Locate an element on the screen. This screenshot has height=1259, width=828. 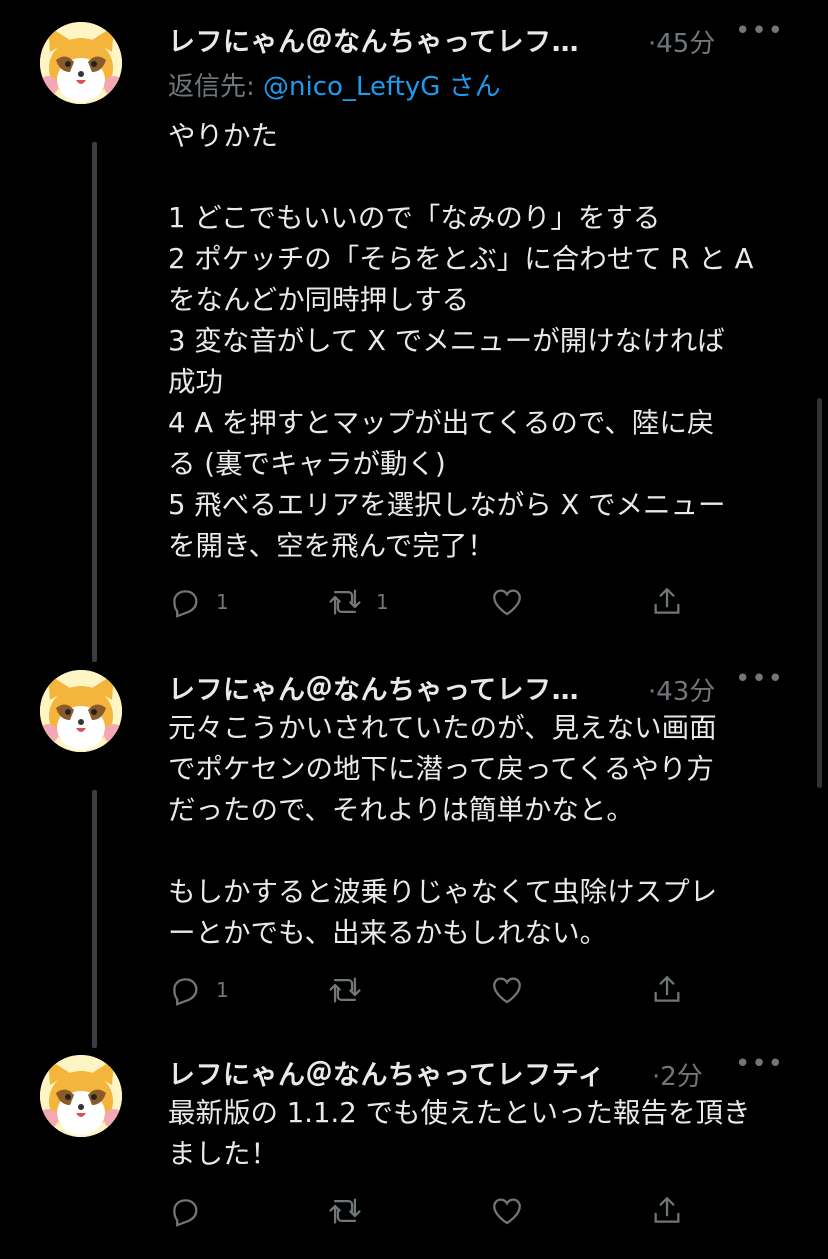
retweet-button: 1 is located at coordinates (358, 602).